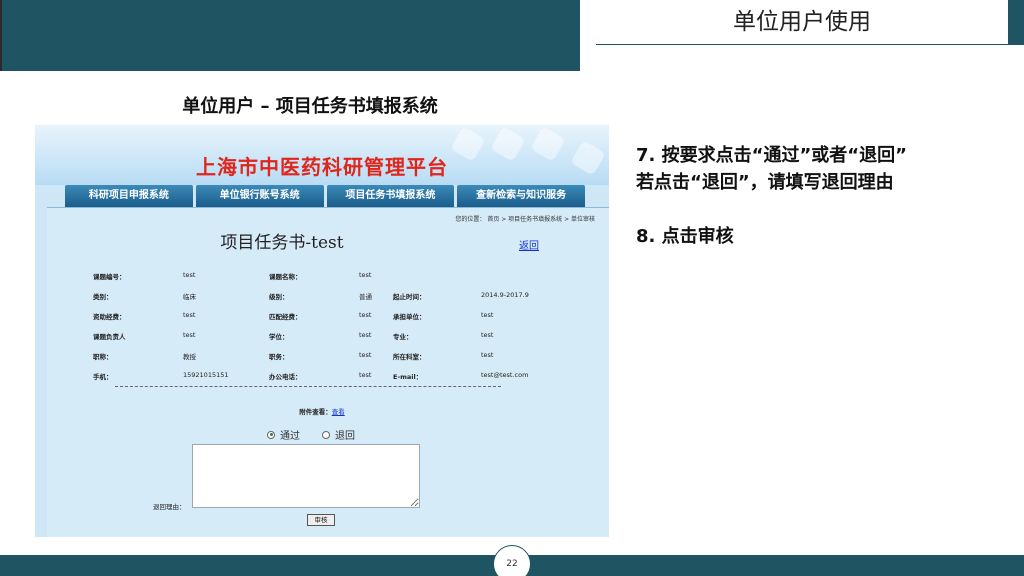 This screenshot has width=1024, height=576. Describe the element at coordinates (189, 275) in the screenshot. I see `field-value-code: test` at that location.